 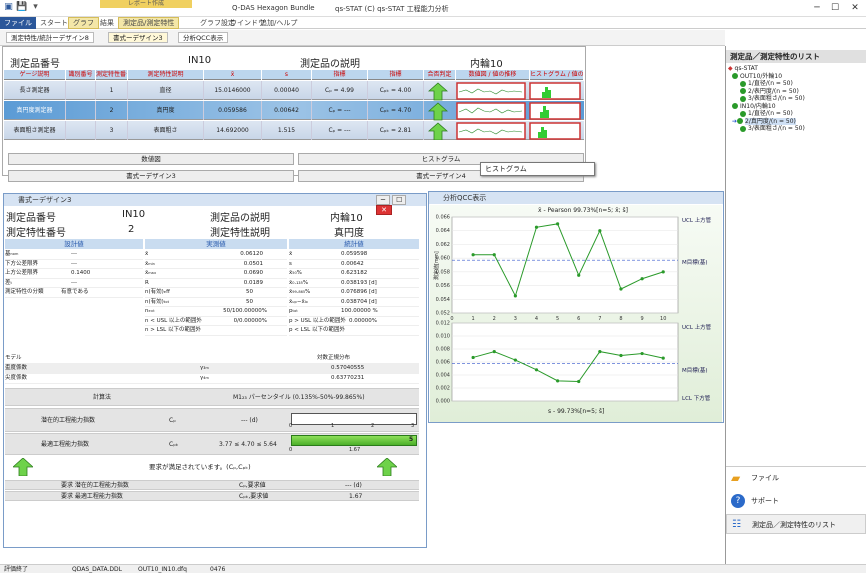 What do you see at coordinates (443, 218) in the screenshot?
I see `y-tick-label: 0.066` at bounding box center [443, 218].